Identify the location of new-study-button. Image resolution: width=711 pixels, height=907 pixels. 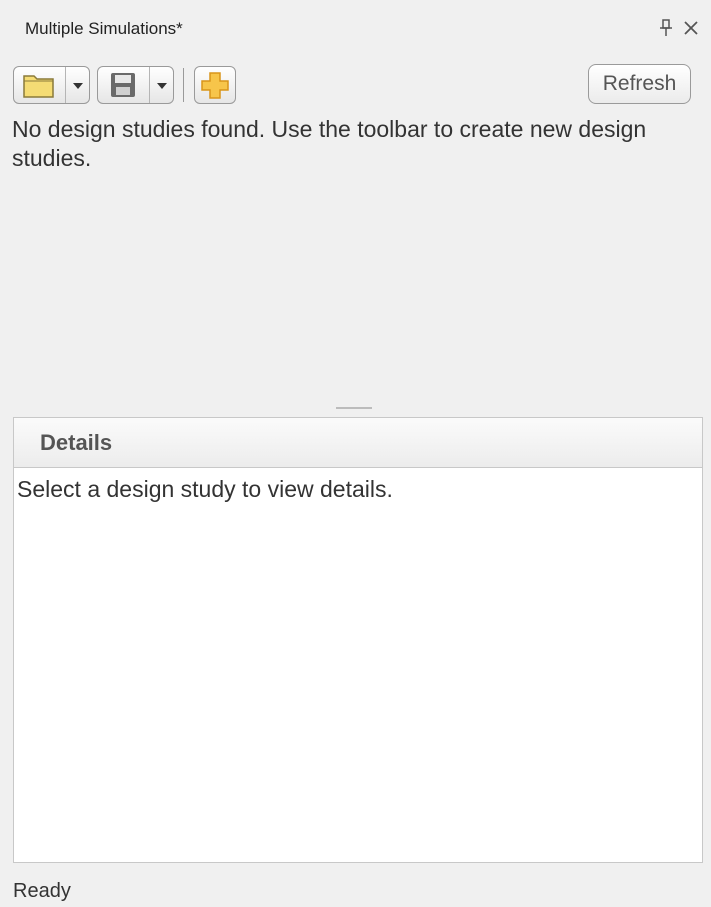
(215, 85).